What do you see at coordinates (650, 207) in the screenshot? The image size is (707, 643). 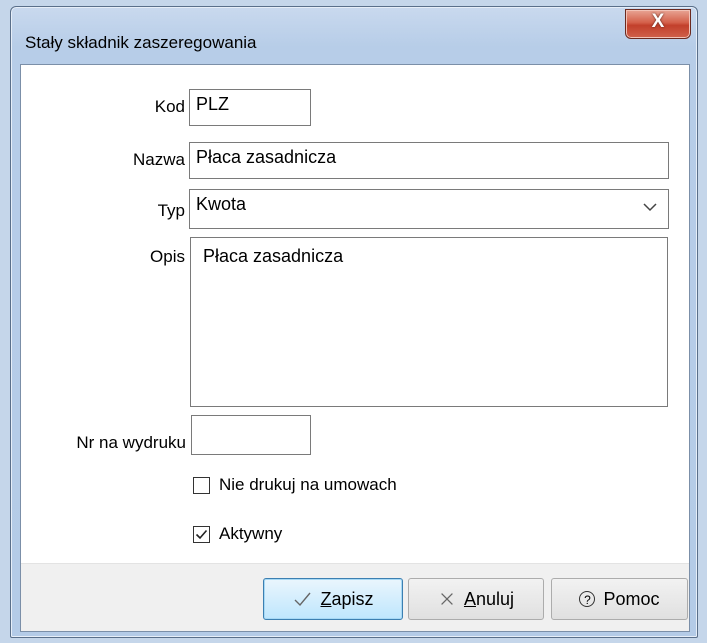 I see `chevron-down-icon` at bounding box center [650, 207].